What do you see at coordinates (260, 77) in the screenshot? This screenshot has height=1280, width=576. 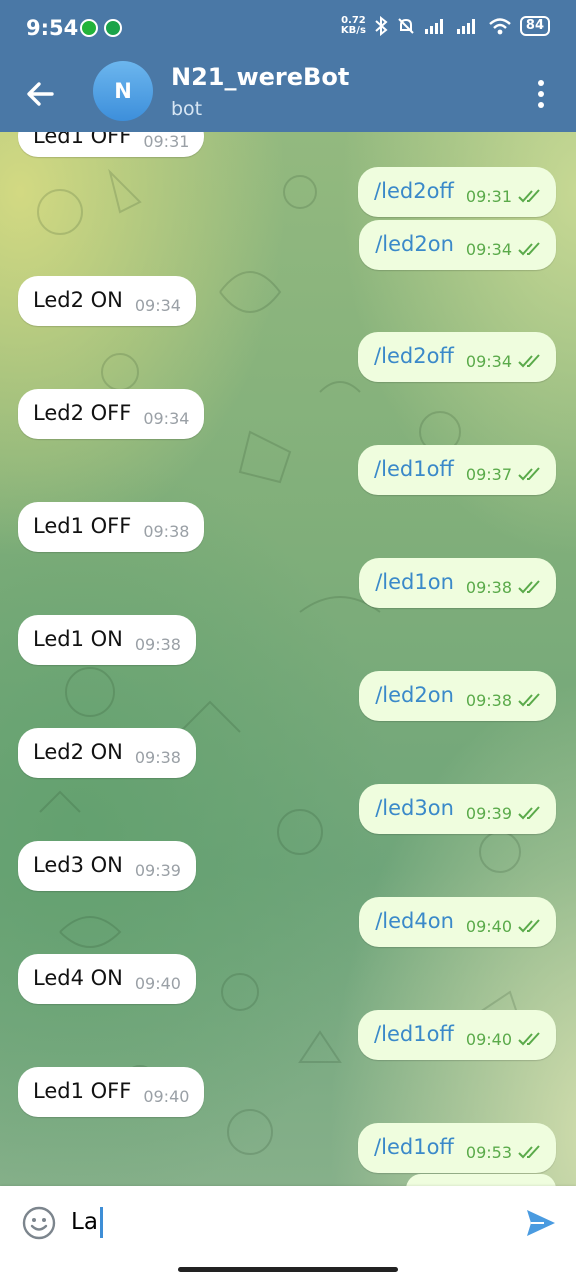 I see `chat-title: N21_wereBot` at bounding box center [260, 77].